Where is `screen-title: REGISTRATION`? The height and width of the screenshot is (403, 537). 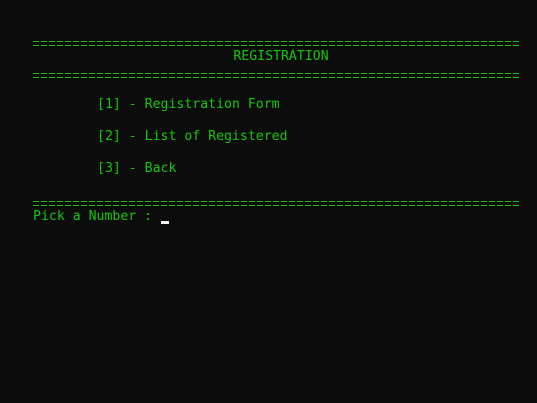
screen-title: REGISTRATION is located at coordinates (281, 56).